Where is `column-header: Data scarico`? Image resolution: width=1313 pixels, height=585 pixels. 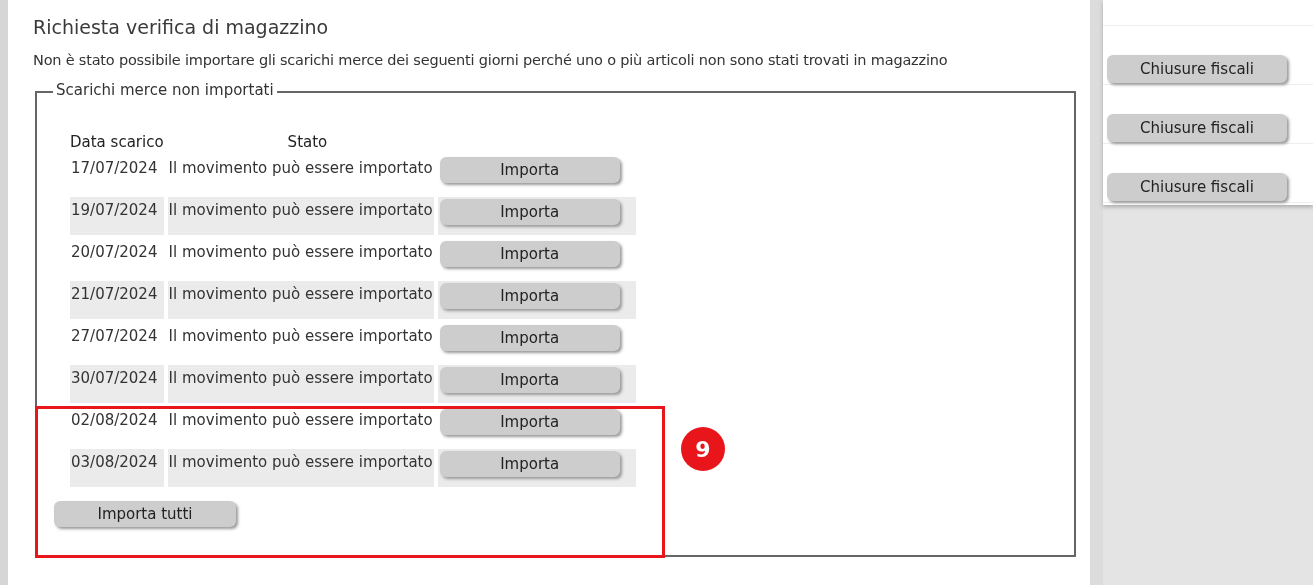 column-header: Data scarico is located at coordinates (117, 143).